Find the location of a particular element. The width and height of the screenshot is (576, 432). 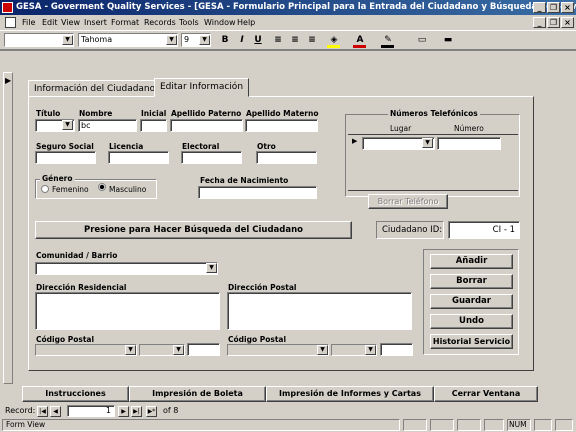

codigo-postal-1-ext-field is located at coordinates (203, 349).